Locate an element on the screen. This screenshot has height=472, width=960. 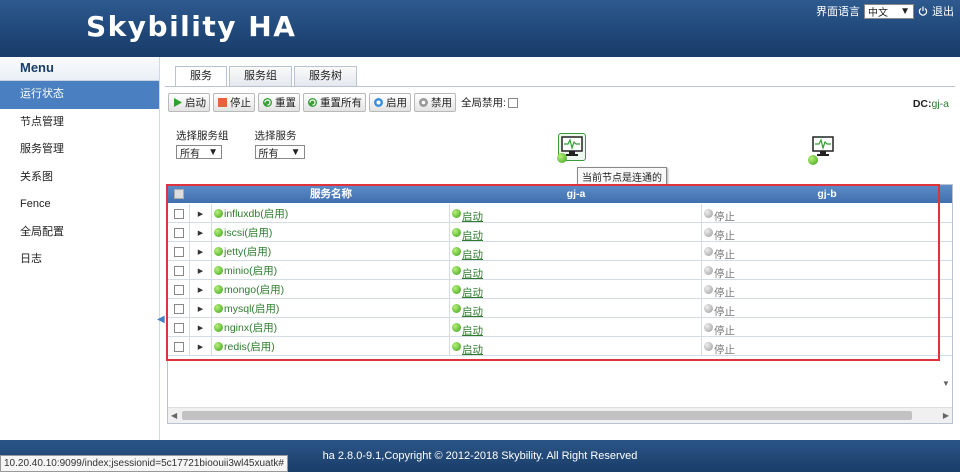
start-button: 启动 is located at coordinates (189, 102).